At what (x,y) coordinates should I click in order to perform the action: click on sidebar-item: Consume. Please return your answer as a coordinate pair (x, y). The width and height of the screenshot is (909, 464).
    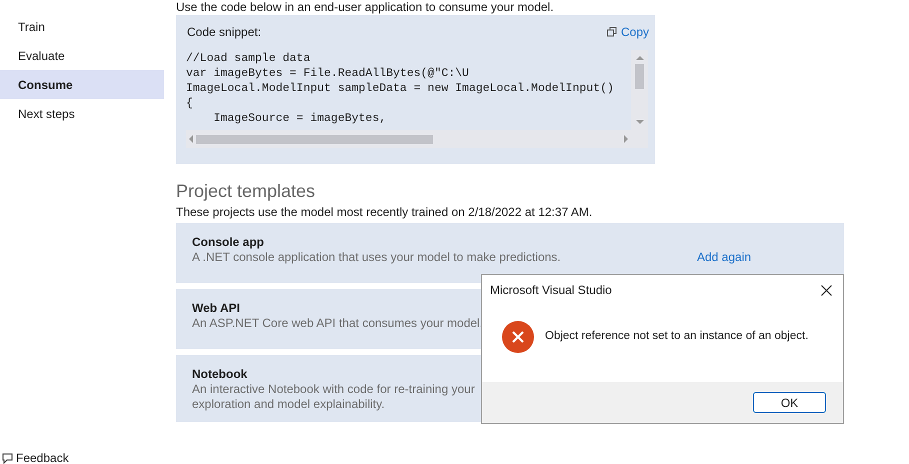
    Looking at the image, I should click on (82, 84).